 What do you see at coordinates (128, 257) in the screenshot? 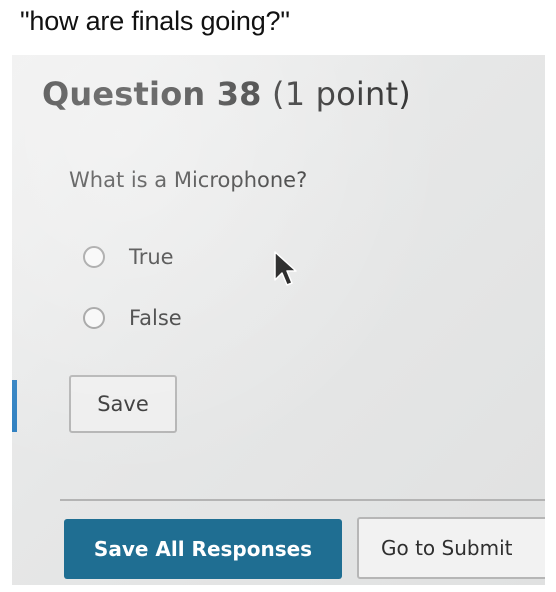
I see `answer-option-true: True` at bounding box center [128, 257].